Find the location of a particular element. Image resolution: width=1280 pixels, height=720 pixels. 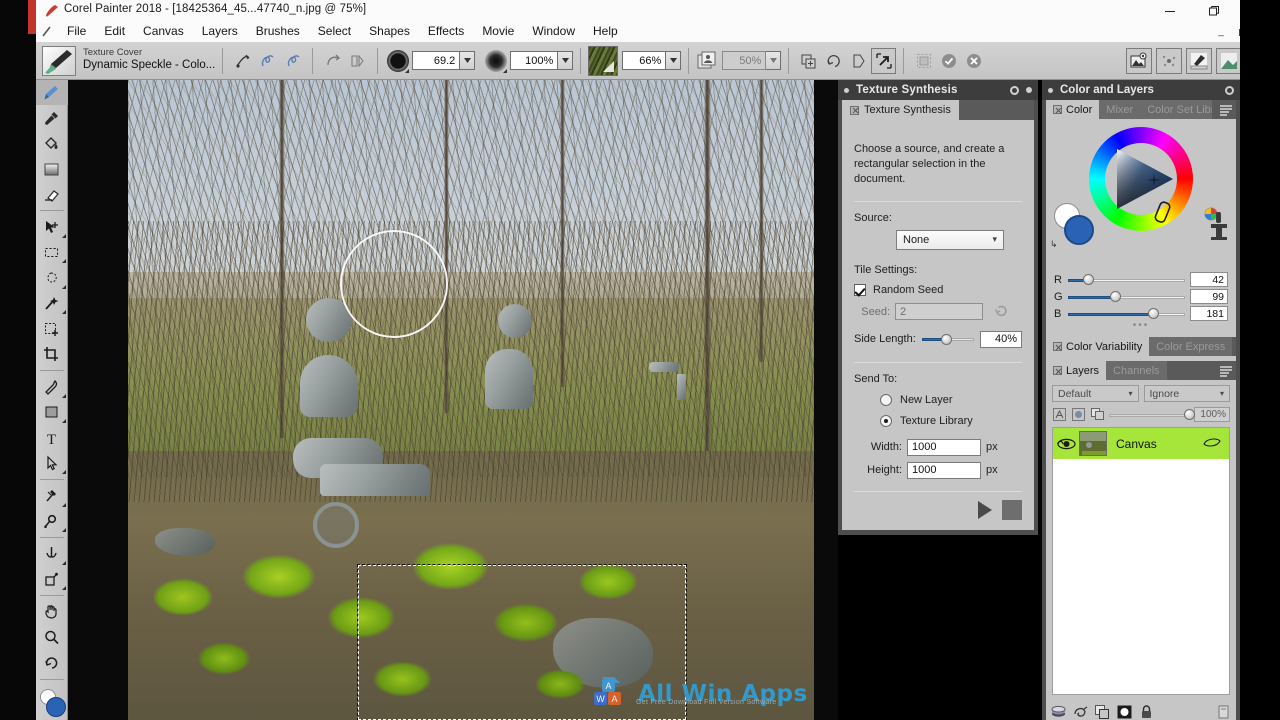

stroke-curve-alt-icon is located at coordinates (292, 61).